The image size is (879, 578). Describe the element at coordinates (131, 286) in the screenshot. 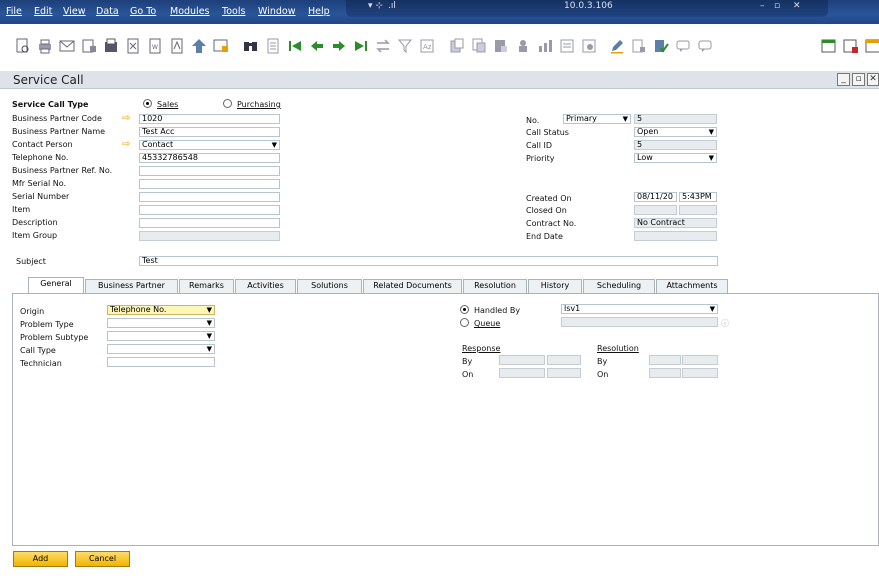

I see `tab-business-partner: Business Partner` at that location.